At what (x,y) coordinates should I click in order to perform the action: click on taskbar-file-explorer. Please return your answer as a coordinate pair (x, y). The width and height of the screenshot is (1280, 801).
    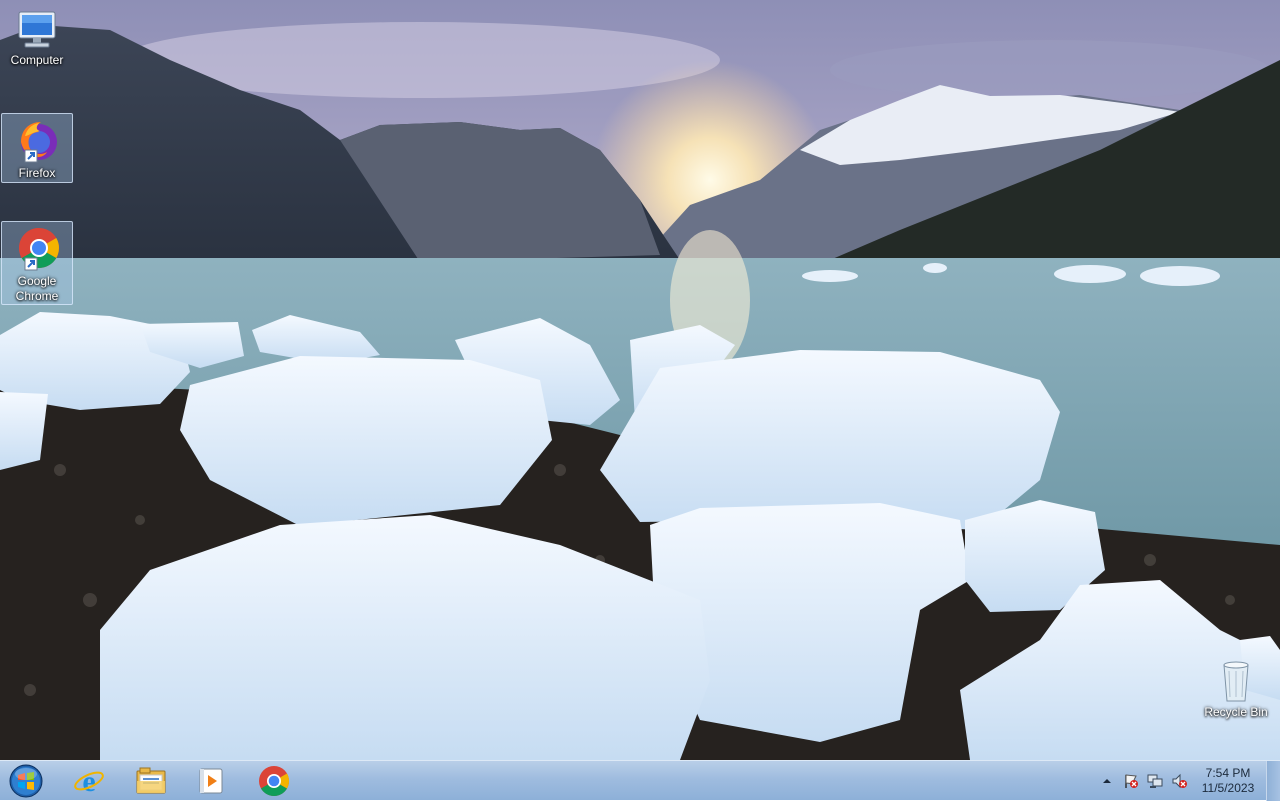
    Looking at the image, I should click on (151, 781).